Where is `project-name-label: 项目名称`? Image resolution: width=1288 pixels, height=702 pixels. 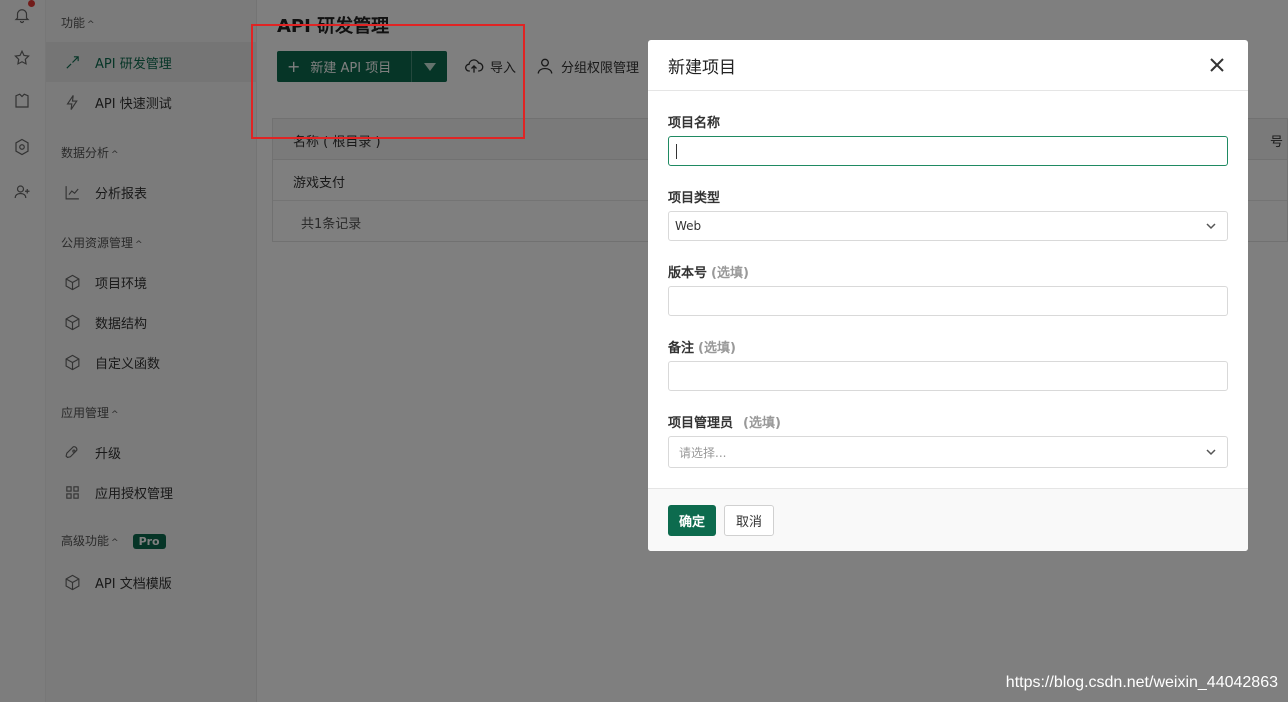 project-name-label: 项目名称 is located at coordinates (694, 123).